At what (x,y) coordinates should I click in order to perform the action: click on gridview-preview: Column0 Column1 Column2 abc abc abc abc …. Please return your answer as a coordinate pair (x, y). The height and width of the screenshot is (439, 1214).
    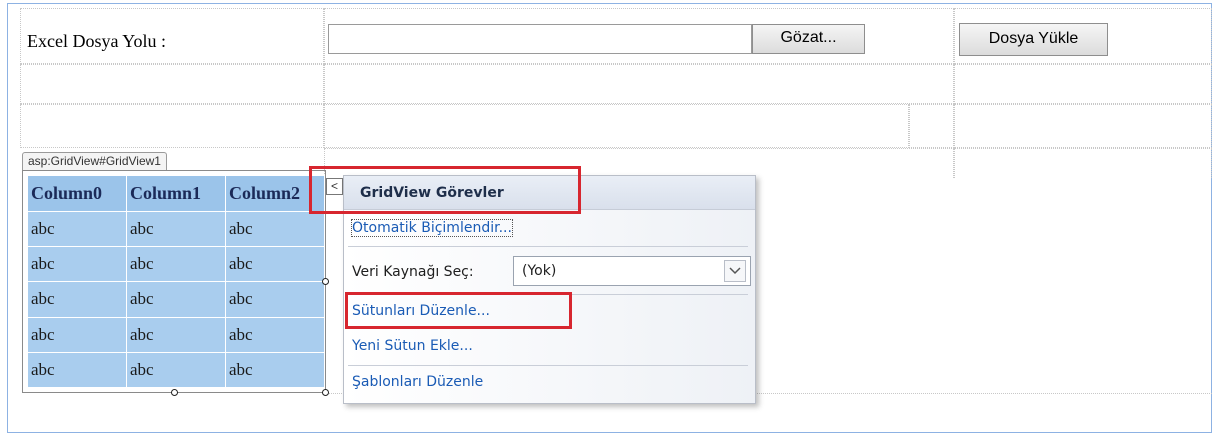
    Looking at the image, I should click on (176, 282).